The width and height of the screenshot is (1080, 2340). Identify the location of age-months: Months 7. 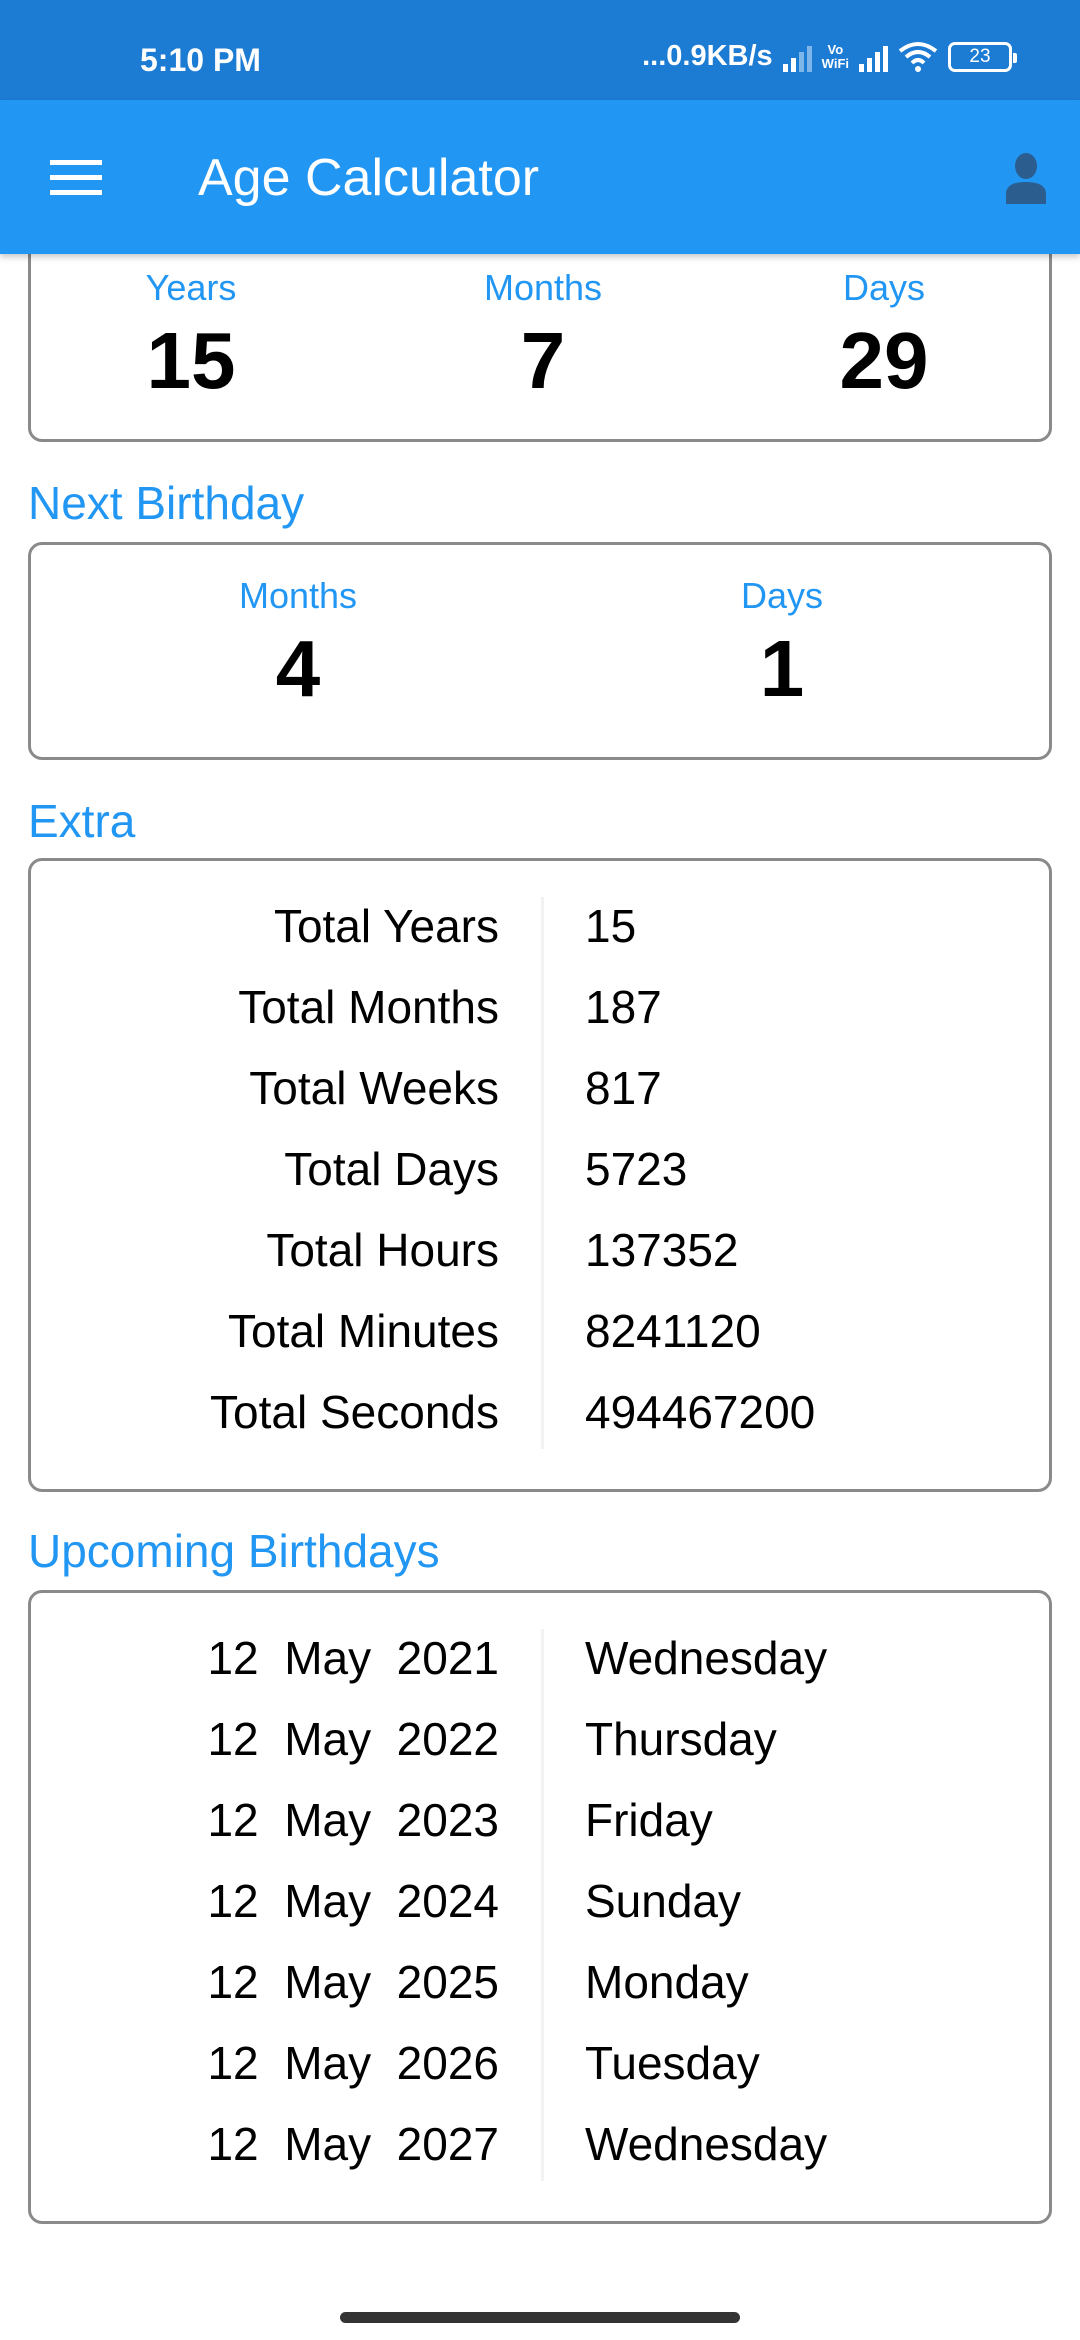
(543, 337).